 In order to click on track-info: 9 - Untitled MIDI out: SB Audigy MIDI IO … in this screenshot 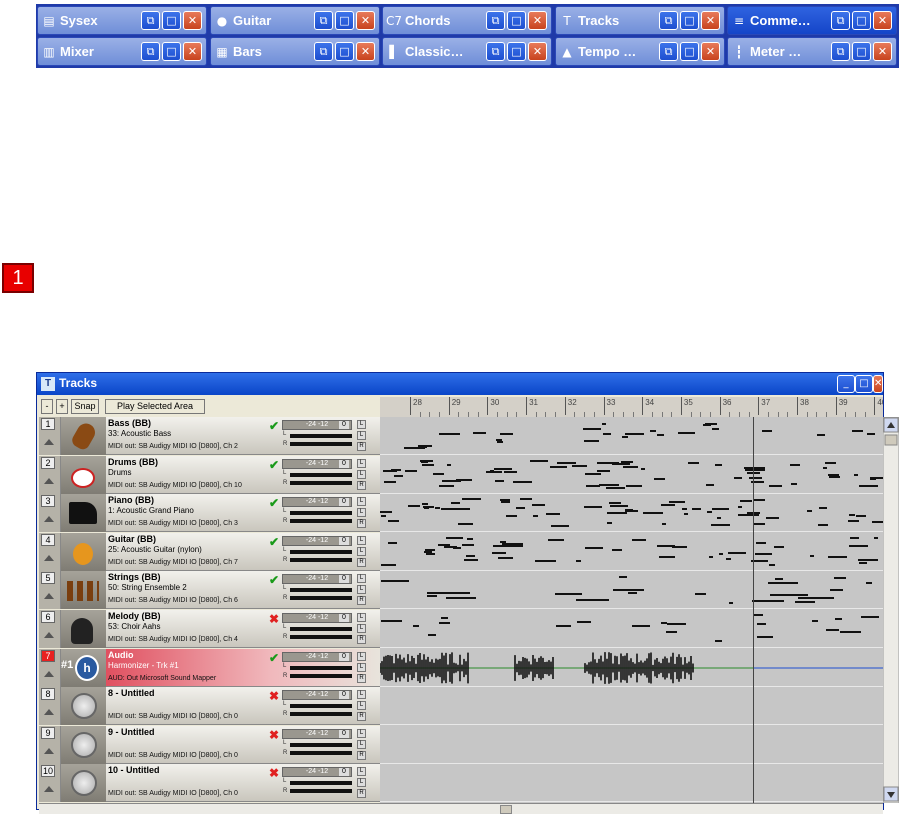, I will do `click(243, 744)`.